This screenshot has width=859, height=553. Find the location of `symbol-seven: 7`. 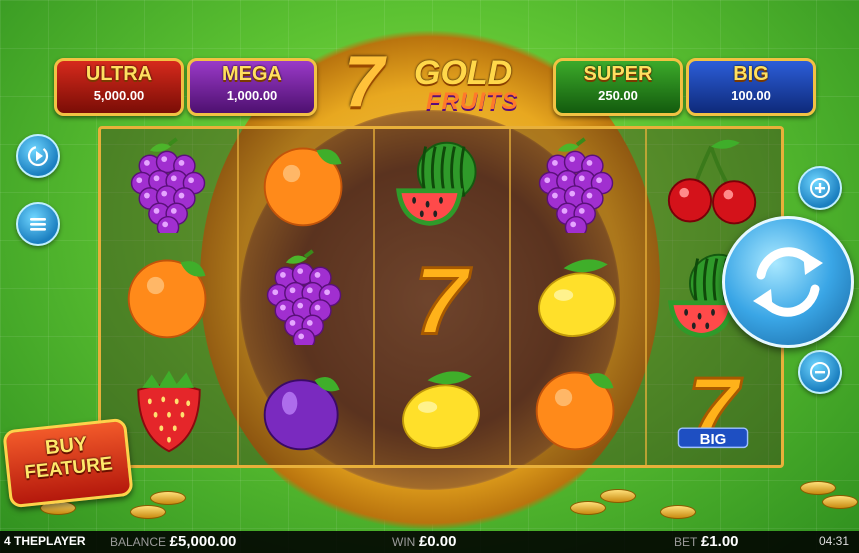

symbol-seven: 7 is located at coordinates (441, 297).